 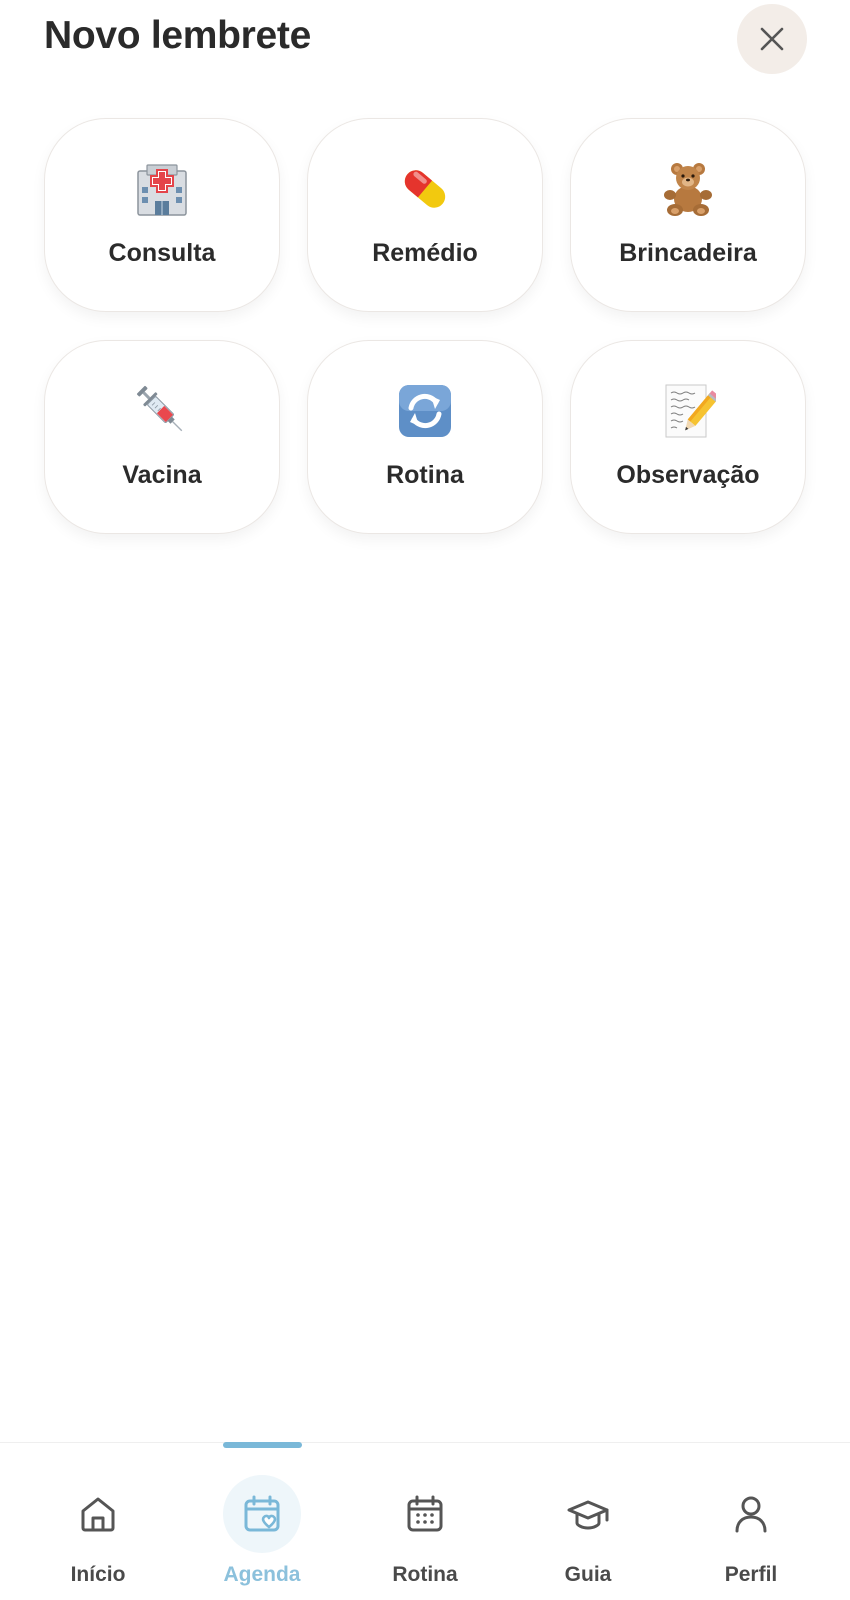 I want to click on memo-icon, so click(x=688, y=411).